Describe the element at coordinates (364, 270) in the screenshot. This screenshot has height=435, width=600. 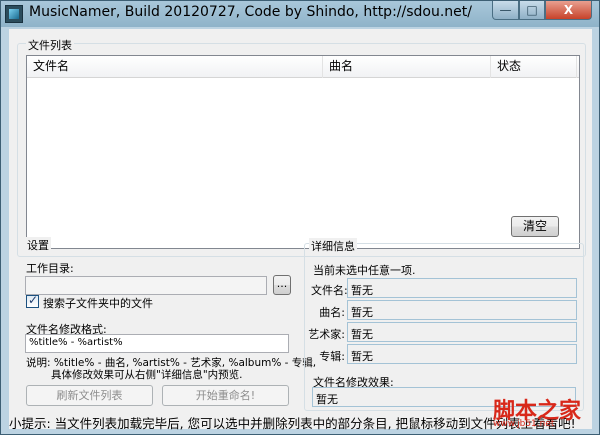
I see `details-status-line: 当前未选中任意一项.` at that location.